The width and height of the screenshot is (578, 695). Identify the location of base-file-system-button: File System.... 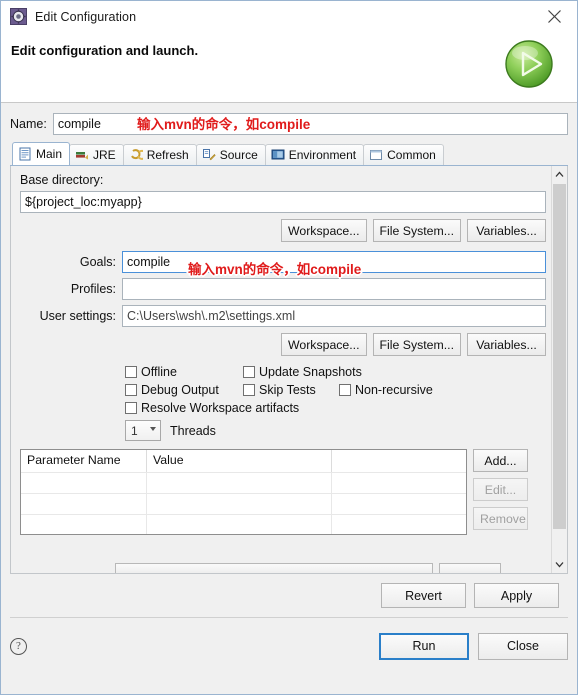
(416, 230).